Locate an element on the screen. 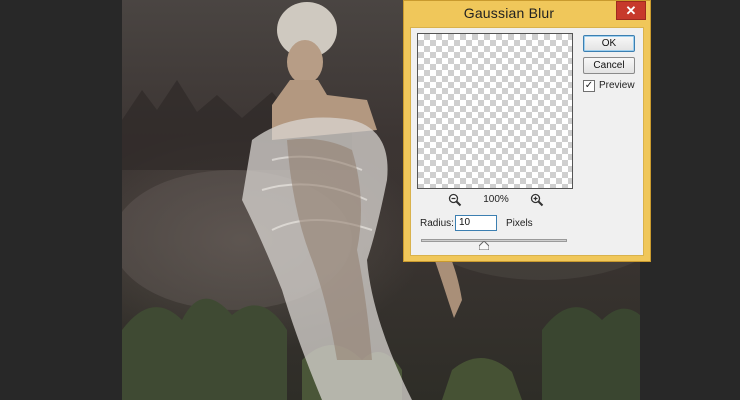 The image size is (740, 400). ok-button: OK is located at coordinates (609, 43).